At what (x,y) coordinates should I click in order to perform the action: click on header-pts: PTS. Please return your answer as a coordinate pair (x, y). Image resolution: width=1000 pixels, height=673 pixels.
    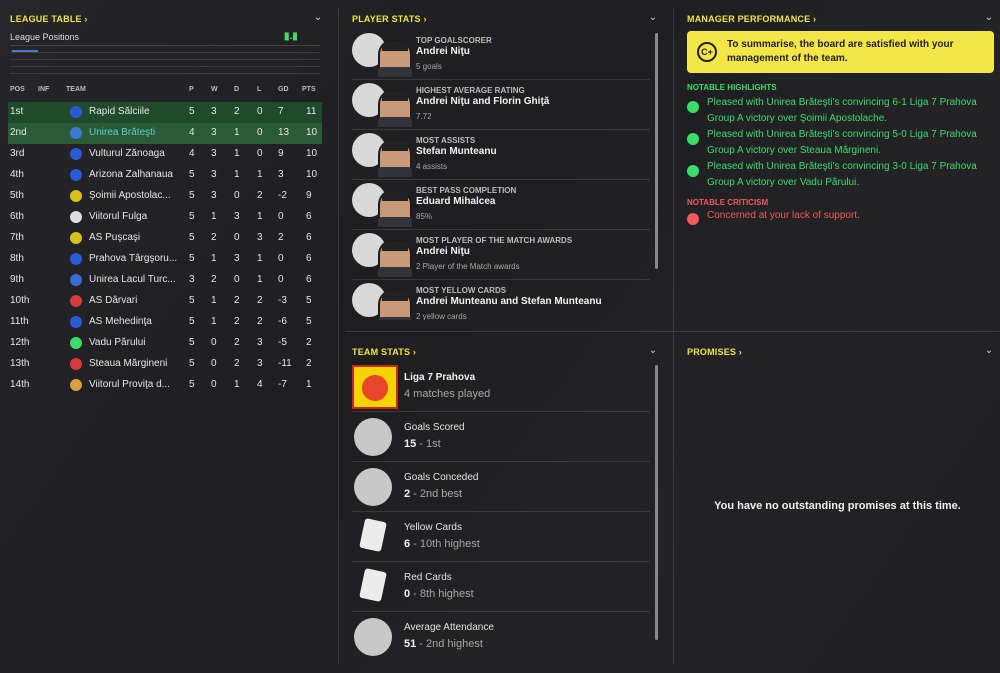
    Looking at the image, I should click on (309, 89).